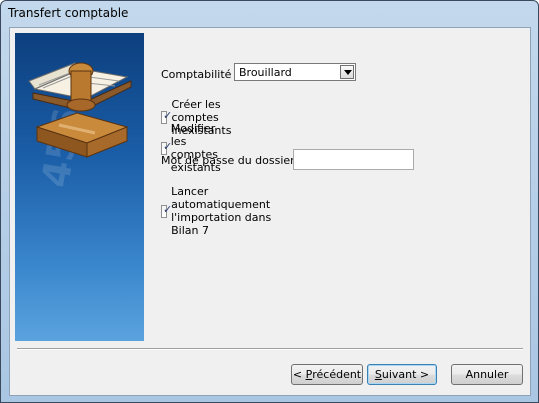  Describe the element at coordinates (405, 374) in the screenshot. I see `next-button-label: uivant >` at that location.